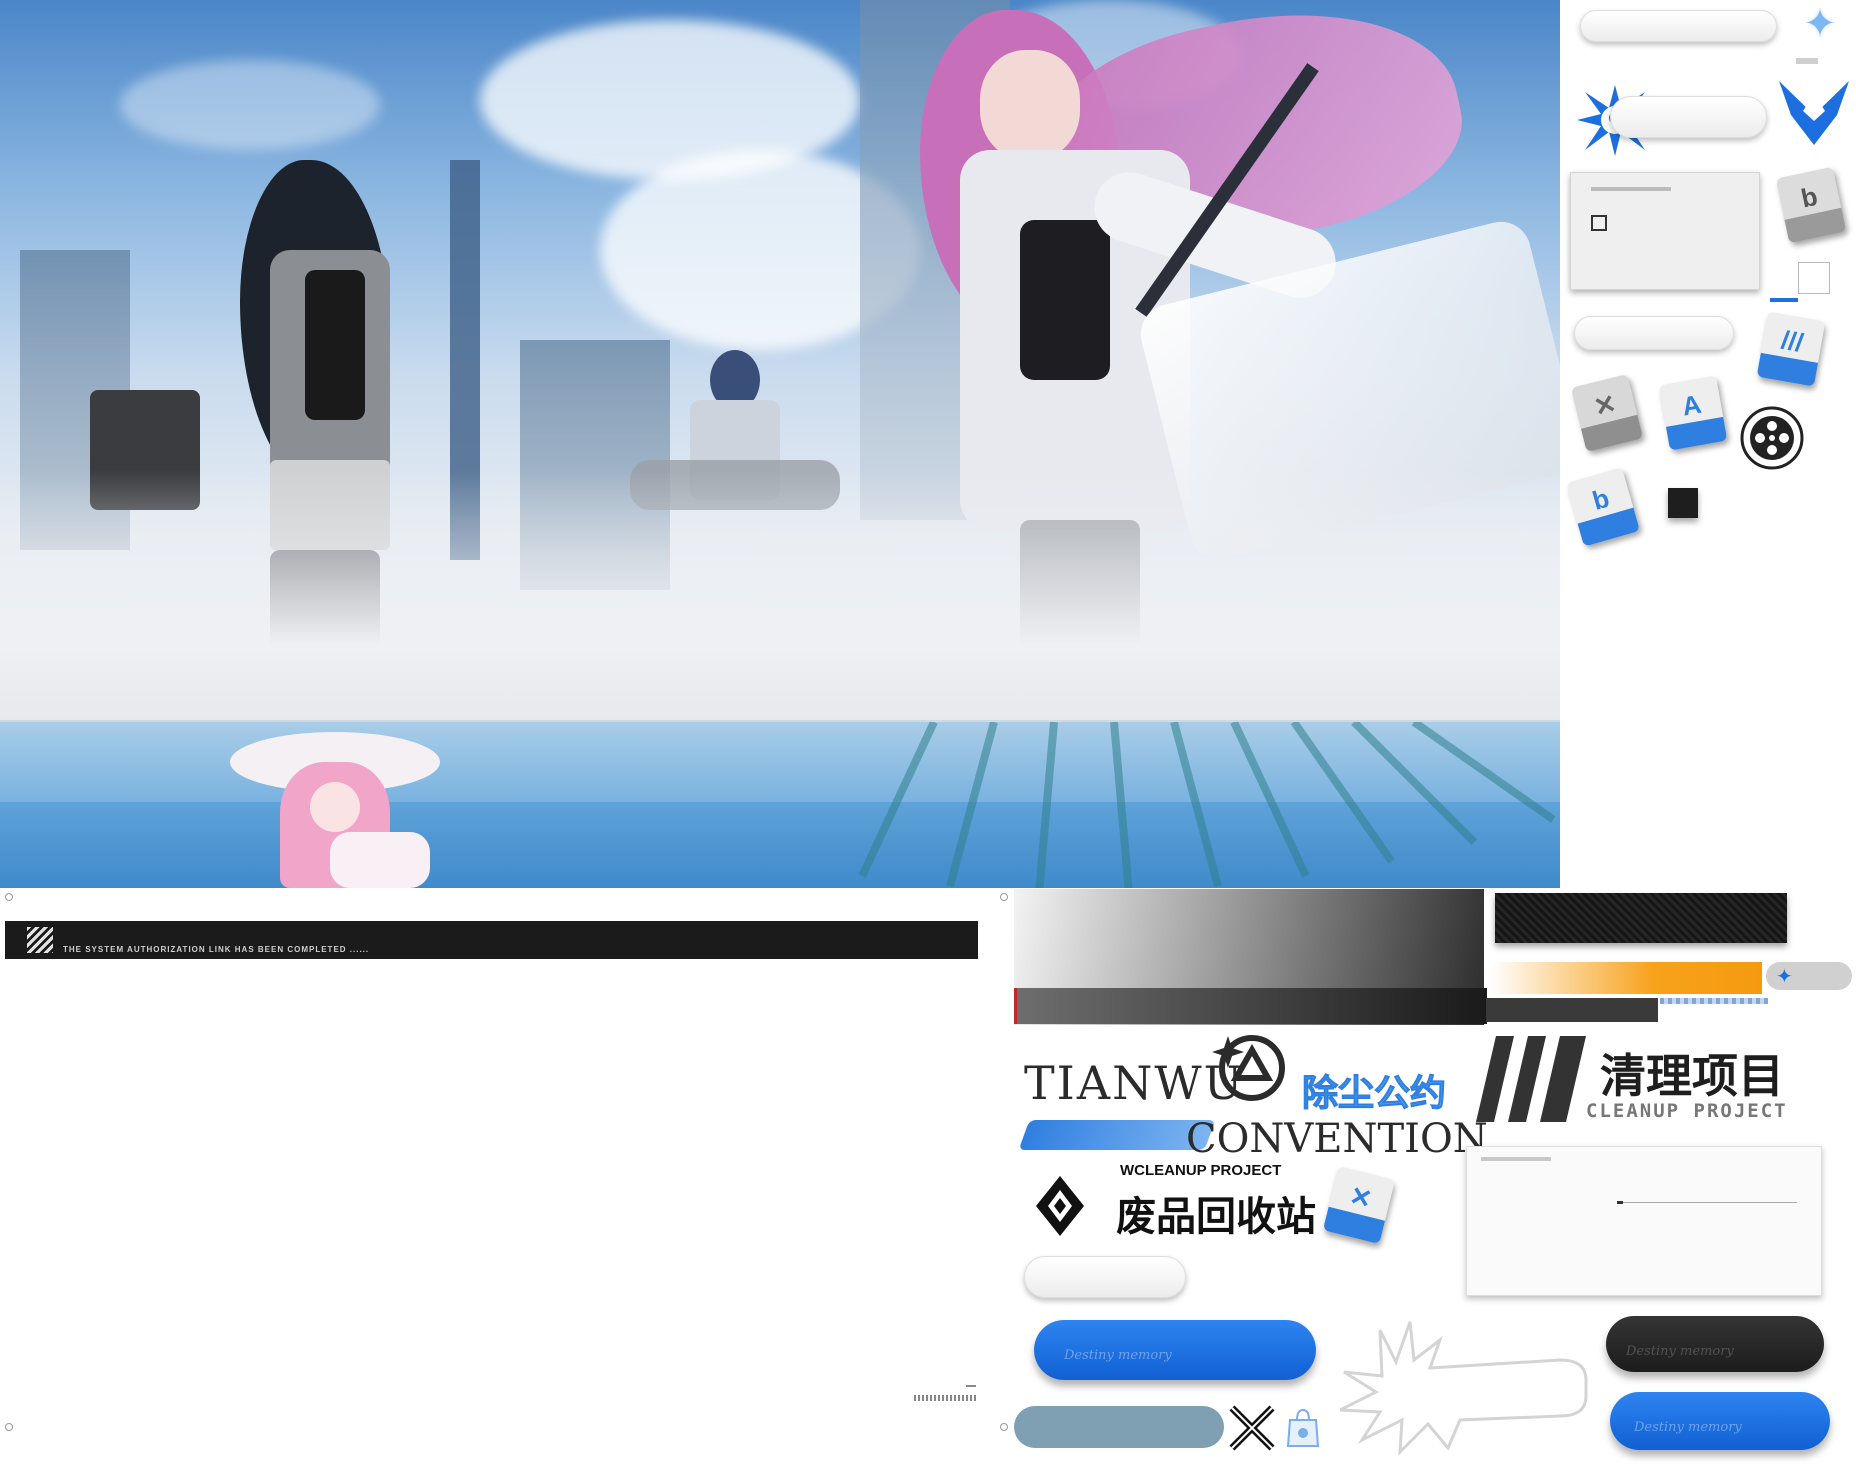 This screenshot has width=1856, height=1468. What do you see at coordinates (1784, 977) in the screenshot?
I see `sparkle-icon: ✦` at bounding box center [1784, 977].